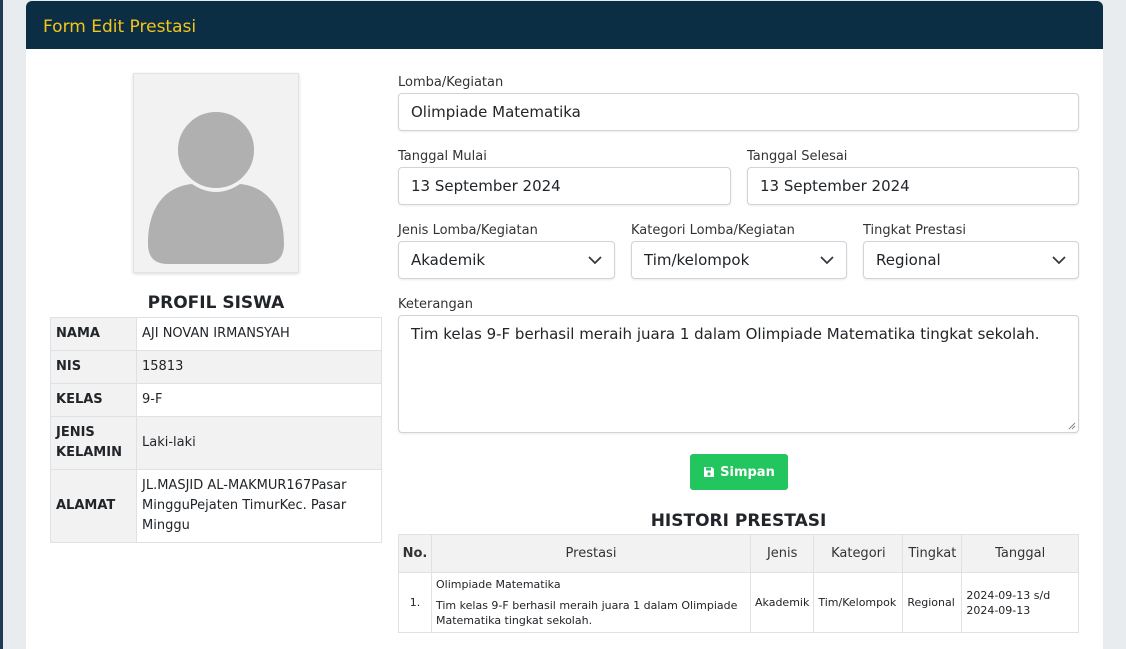 The image size is (1126, 649). What do you see at coordinates (259, 367) in the screenshot?
I see `profile-value: 15813` at bounding box center [259, 367].